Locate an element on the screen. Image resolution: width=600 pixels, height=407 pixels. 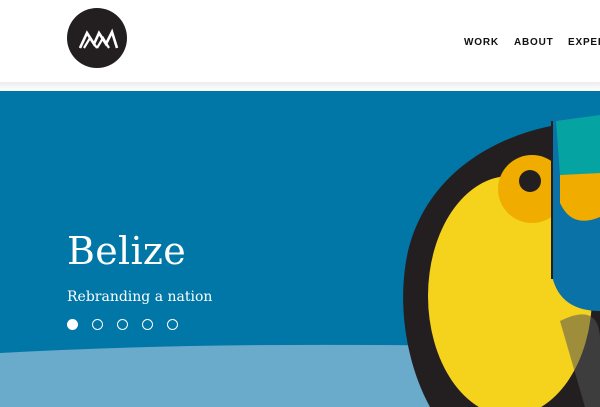
header-divider is located at coordinates (300, 86).